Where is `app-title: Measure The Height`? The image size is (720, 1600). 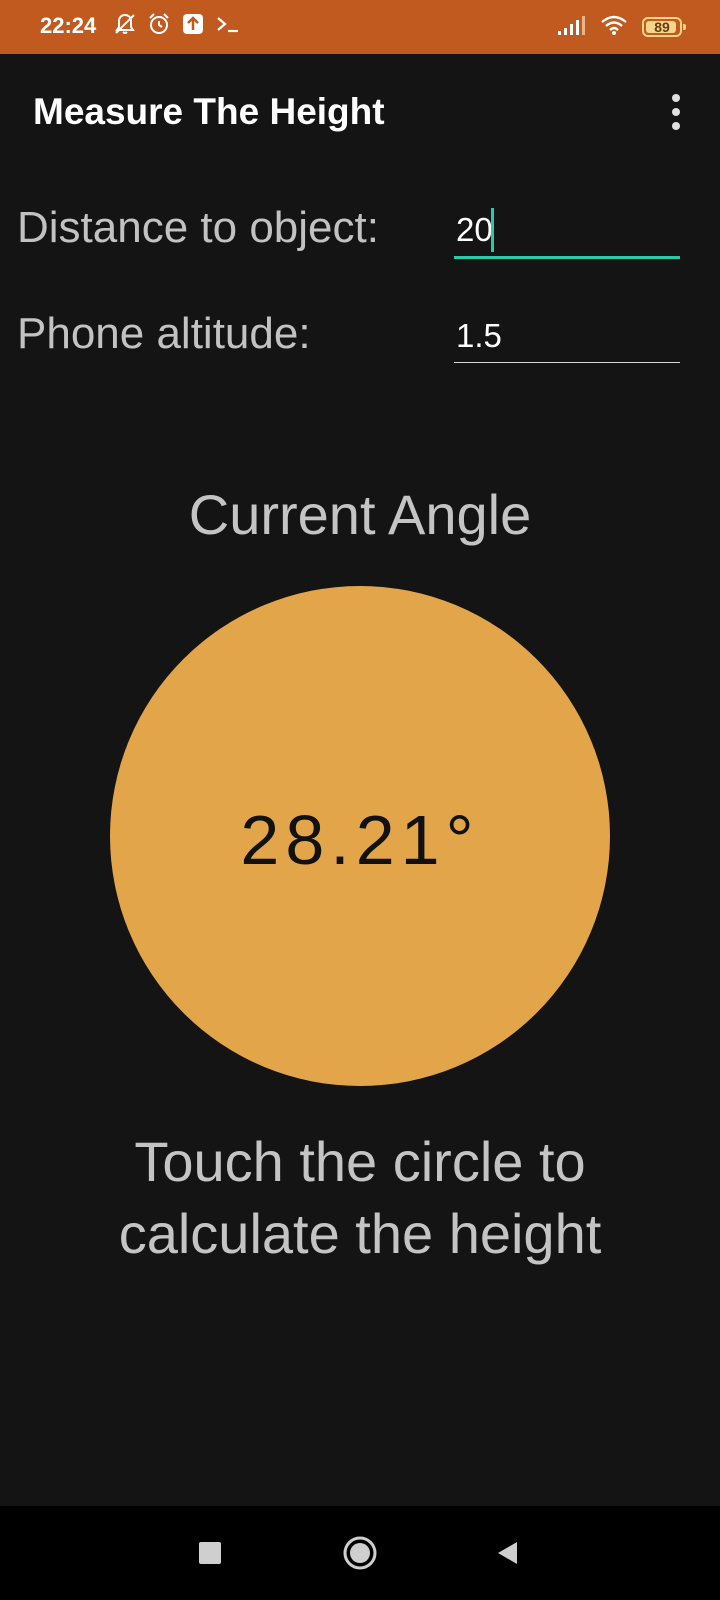
app-title: Measure The Height is located at coordinates (209, 111).